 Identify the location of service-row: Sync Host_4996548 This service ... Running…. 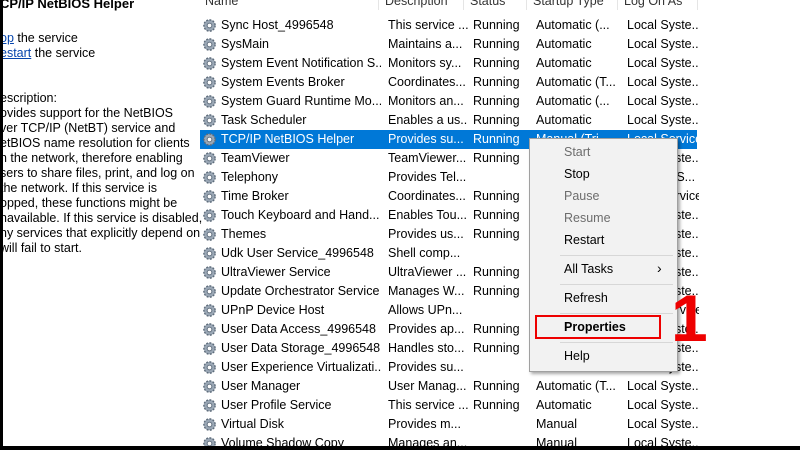
(449, 25).